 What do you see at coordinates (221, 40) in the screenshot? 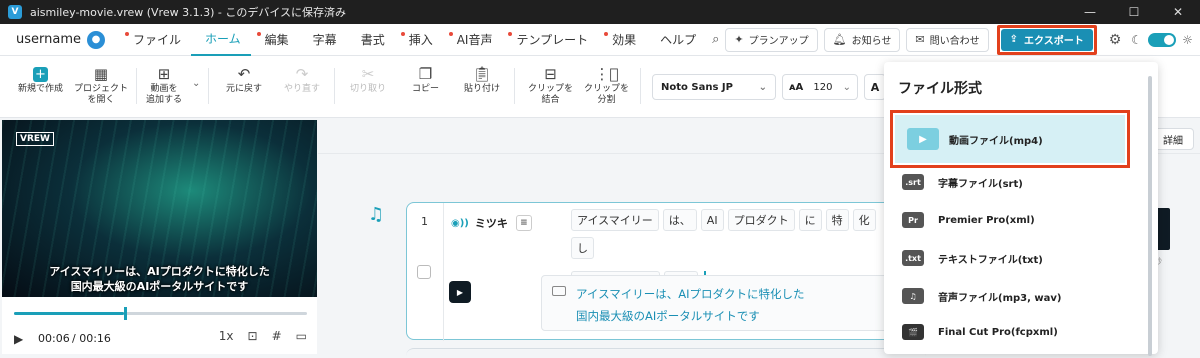
I see `menu-1: ホーム` at bounding box center [221, 40].